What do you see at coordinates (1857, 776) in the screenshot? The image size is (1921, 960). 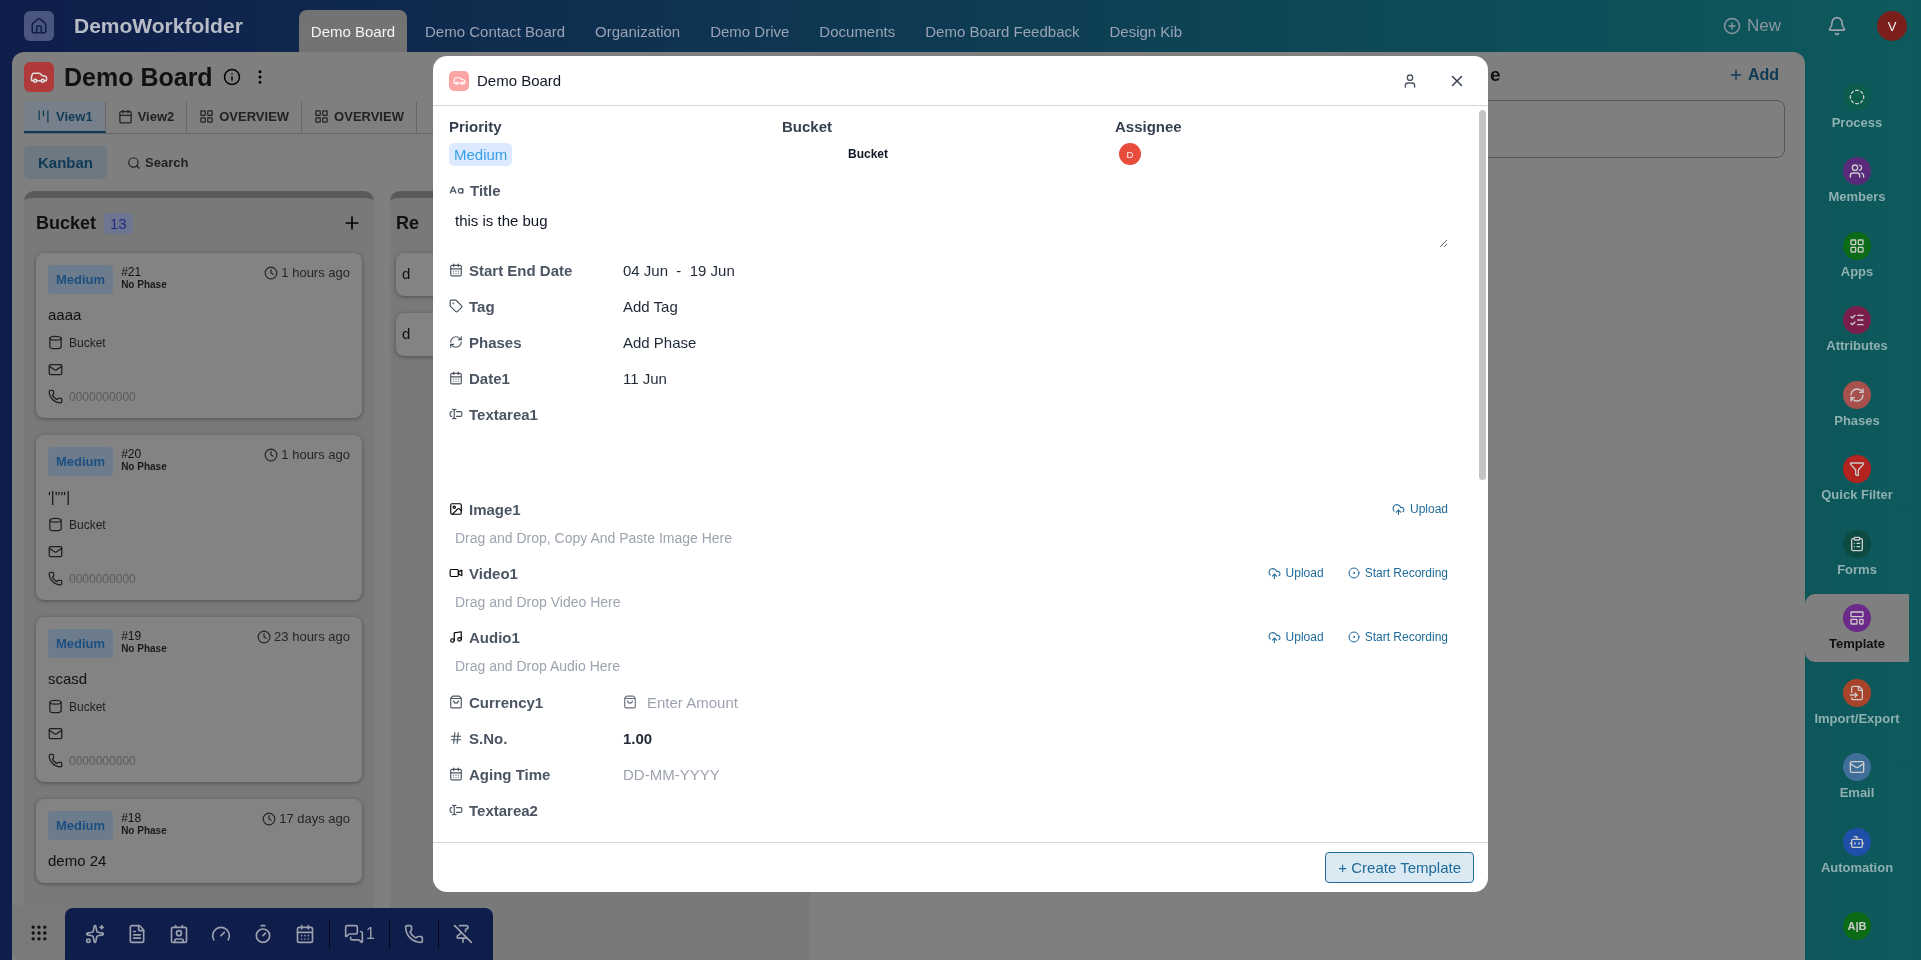 I see `sidebar-item: Email` at bounding box center [1857, 776].